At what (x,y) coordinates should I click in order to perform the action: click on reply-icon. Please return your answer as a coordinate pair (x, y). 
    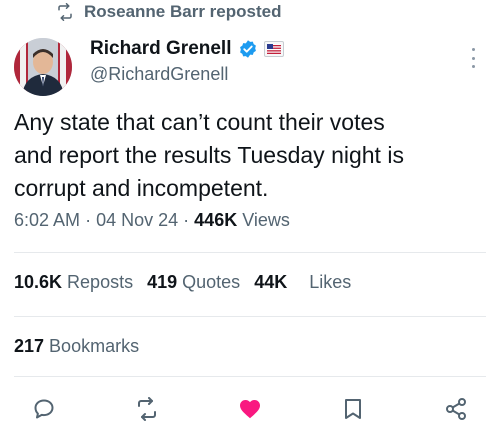
    Looking at the image, I should click on (44, 409).